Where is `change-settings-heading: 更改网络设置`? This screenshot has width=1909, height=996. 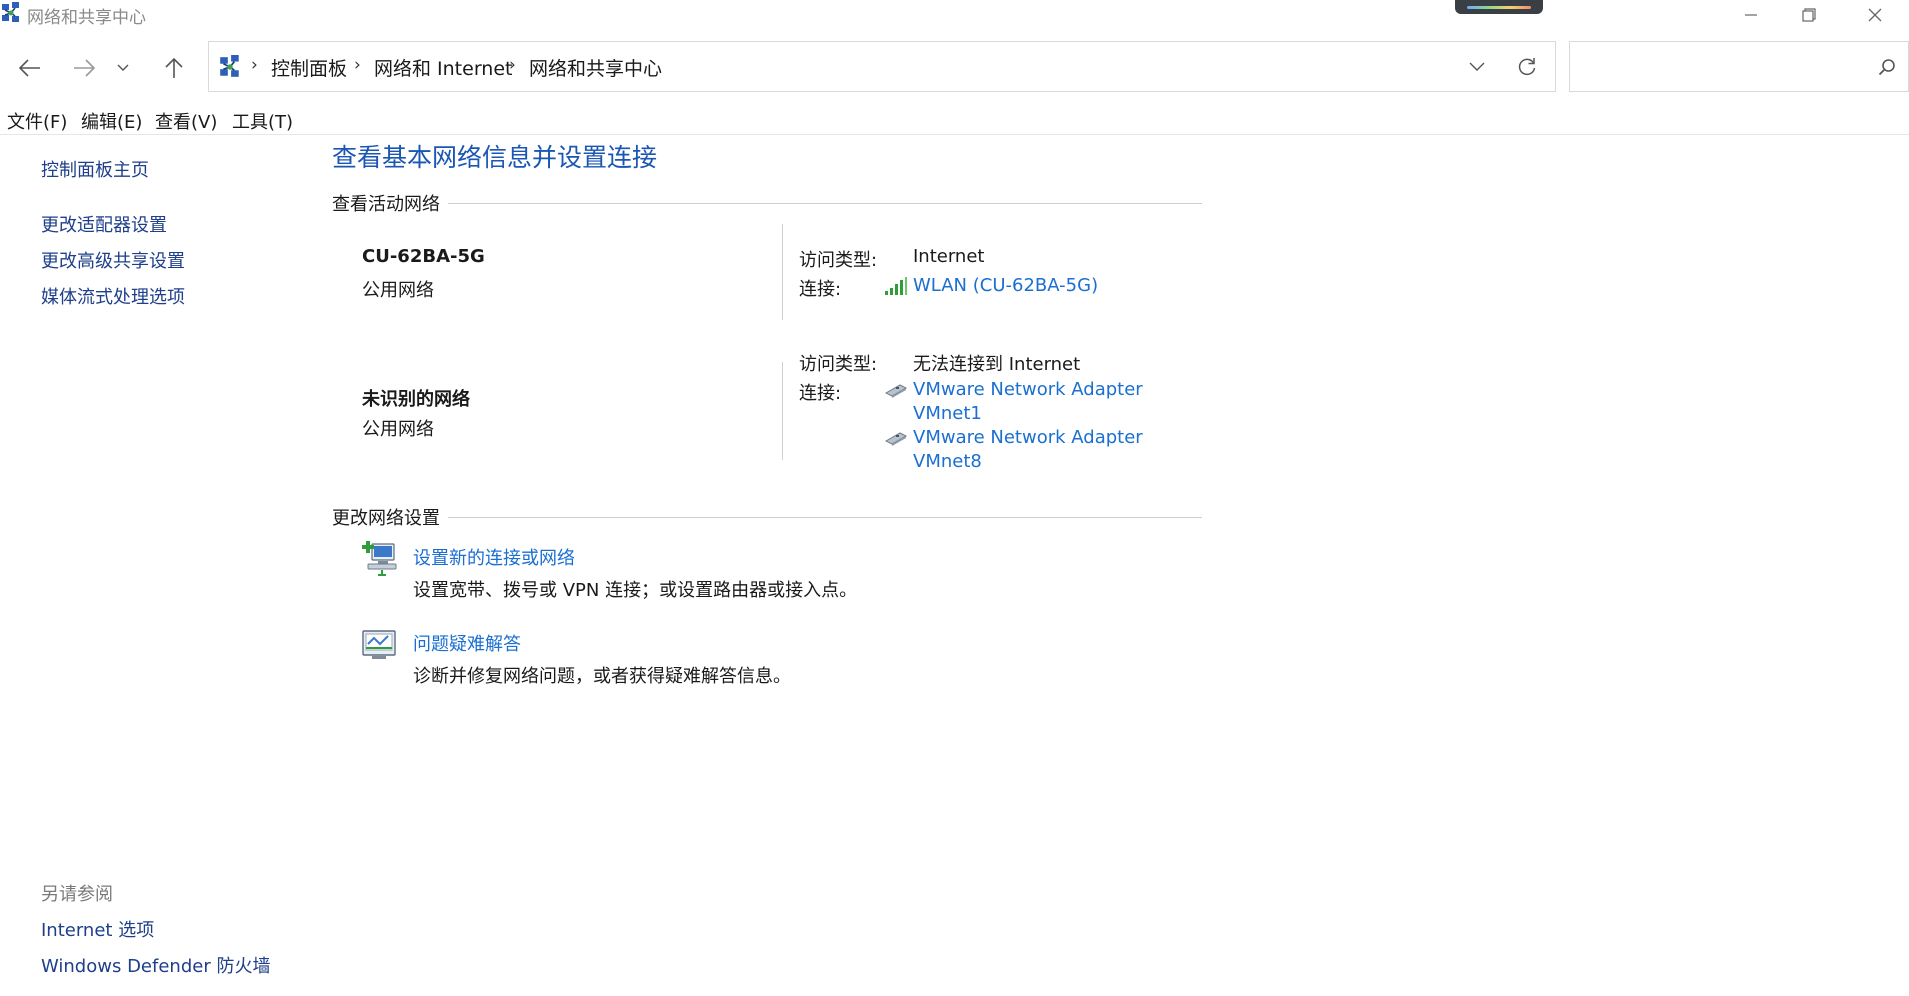
change-settings-heading: 更改网络设置 is located at coordinates (386, 518).